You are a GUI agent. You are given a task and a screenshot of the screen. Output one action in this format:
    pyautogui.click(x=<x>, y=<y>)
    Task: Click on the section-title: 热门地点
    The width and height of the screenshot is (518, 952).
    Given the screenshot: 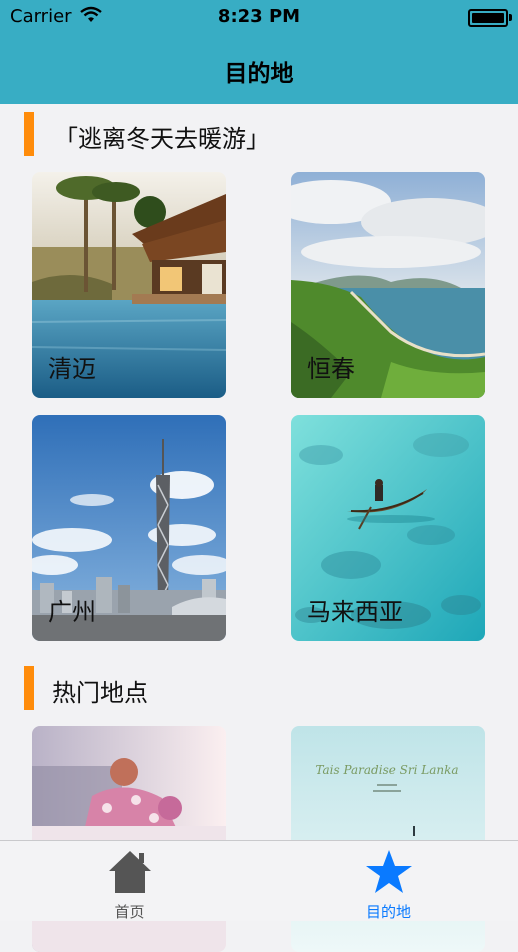 What is the action you would take?
    pyautogui.click(x=100, y=693)
    